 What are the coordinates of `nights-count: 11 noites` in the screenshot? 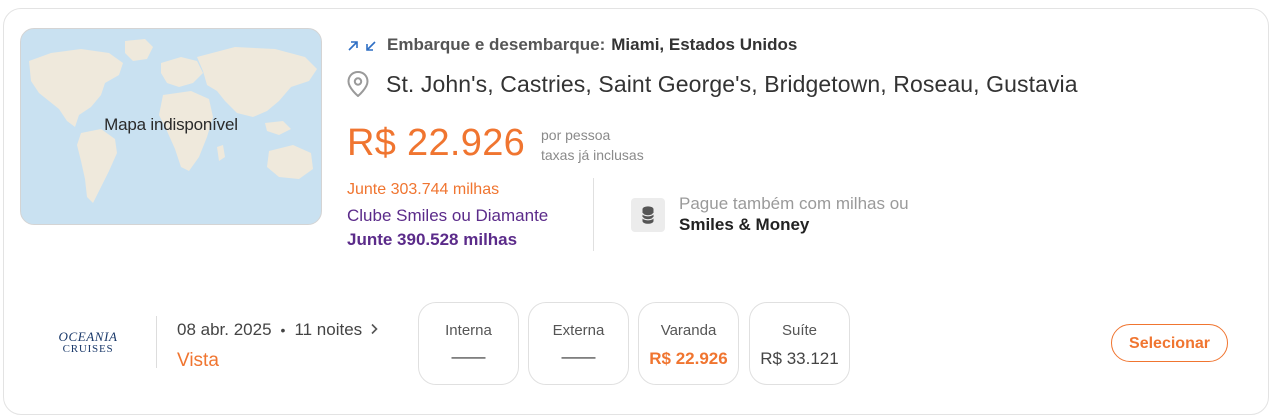 It's located at (328, 329).